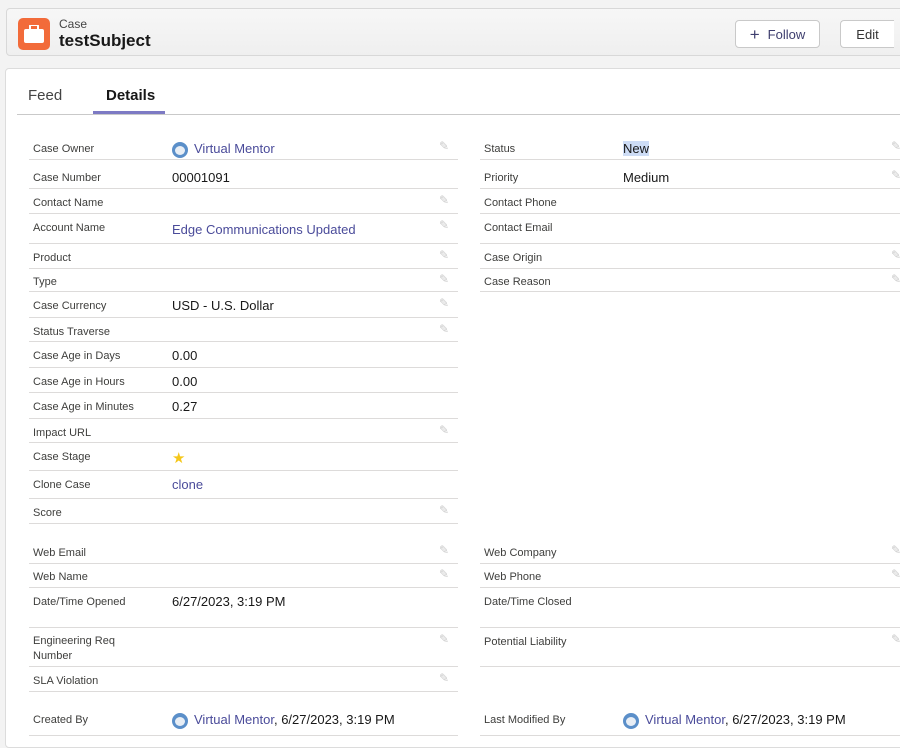  I want to click on field-web-phone: Web Phone ✎, so click(690, 575).